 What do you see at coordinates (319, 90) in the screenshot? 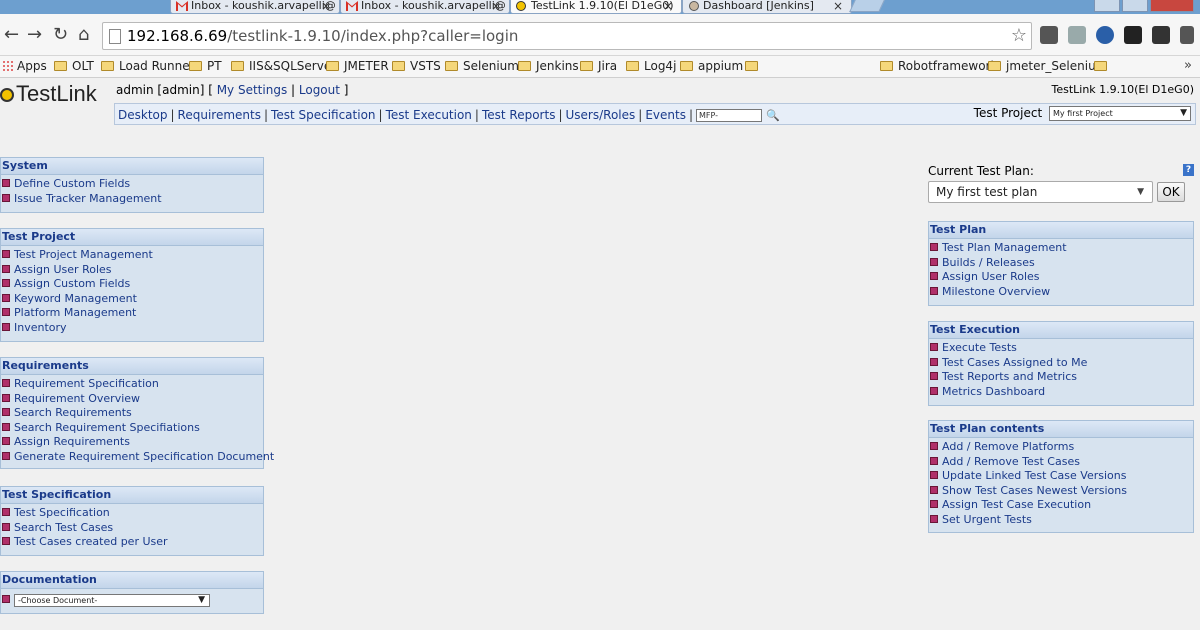
I see `logout-link: Logout` at bounding box center [319, 90].